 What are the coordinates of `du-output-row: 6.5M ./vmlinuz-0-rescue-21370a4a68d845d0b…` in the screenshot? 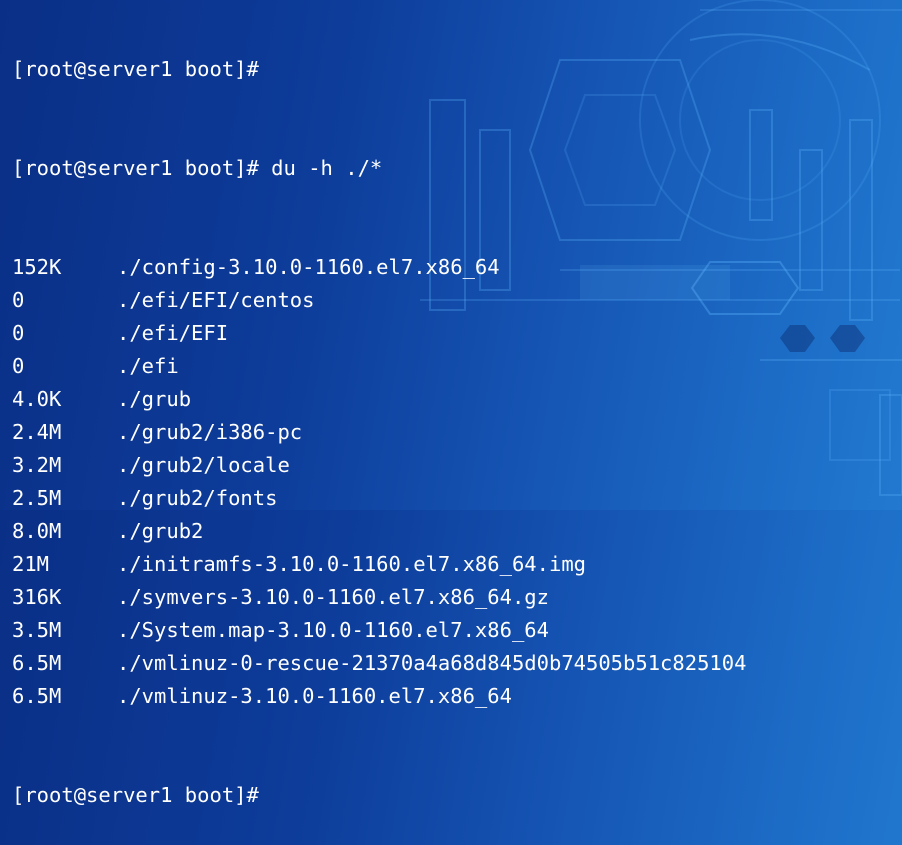 It's located at (455, 663).